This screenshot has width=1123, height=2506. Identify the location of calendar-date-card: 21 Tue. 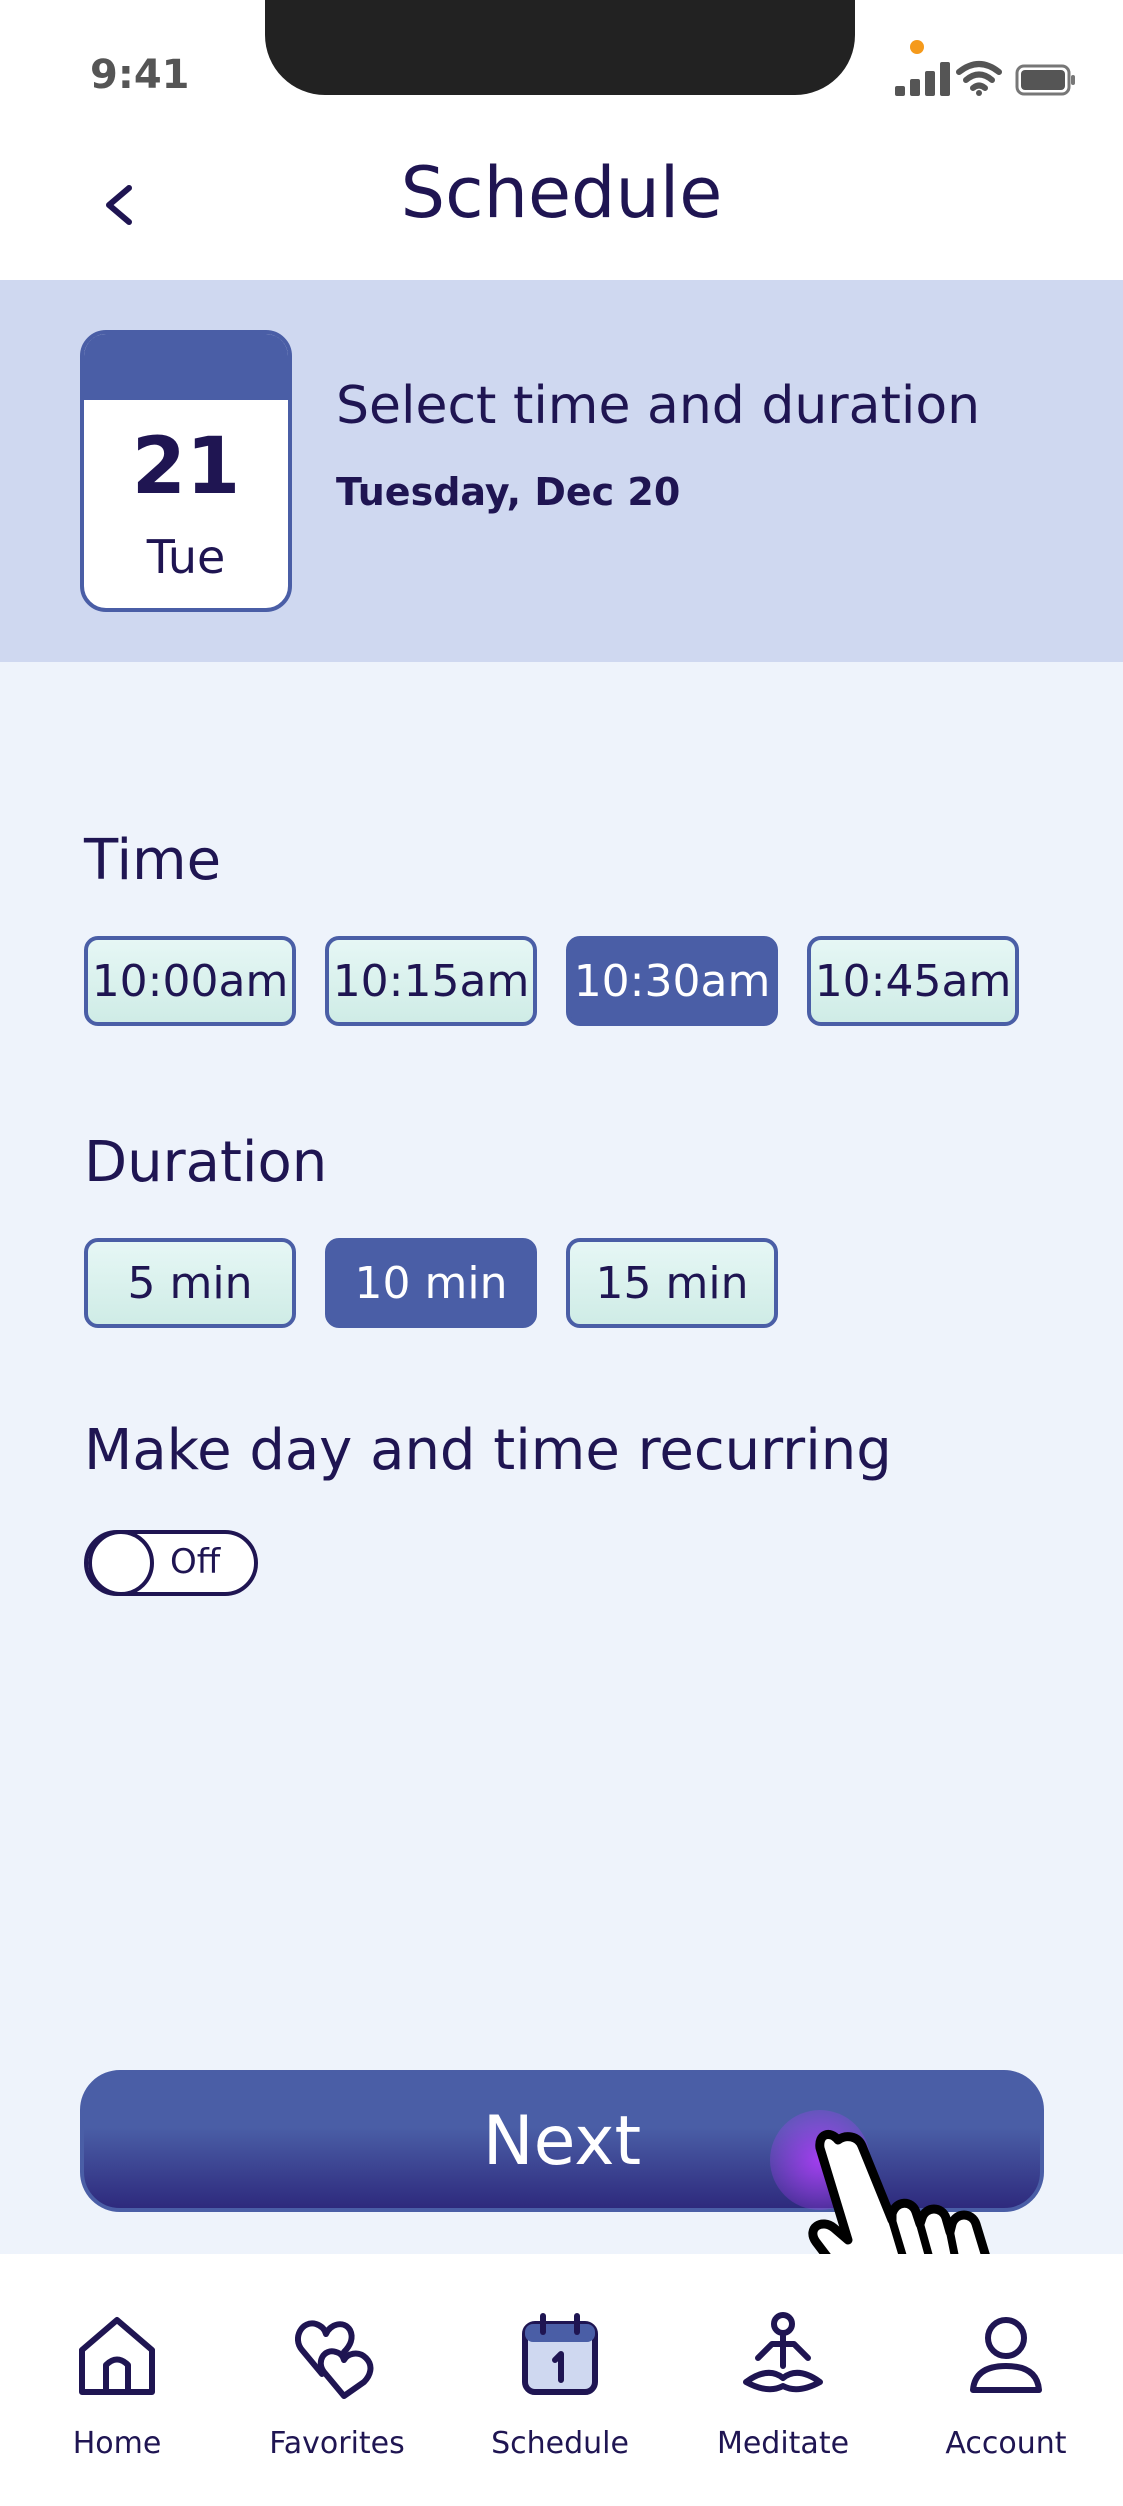
(186, 471).